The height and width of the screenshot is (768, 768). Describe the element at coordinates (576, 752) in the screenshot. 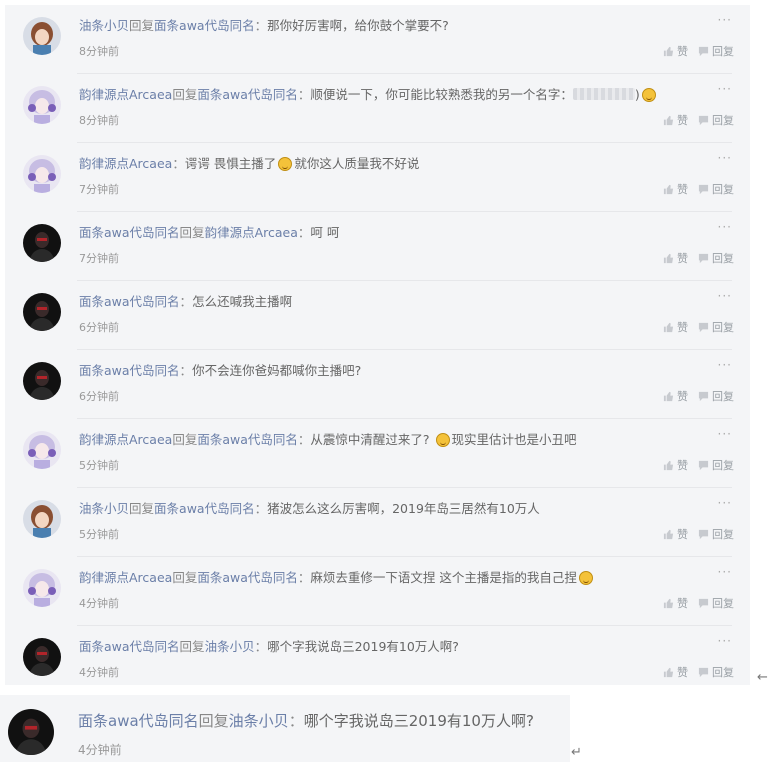

I see `return-arrow-icon: ↵` at that location.